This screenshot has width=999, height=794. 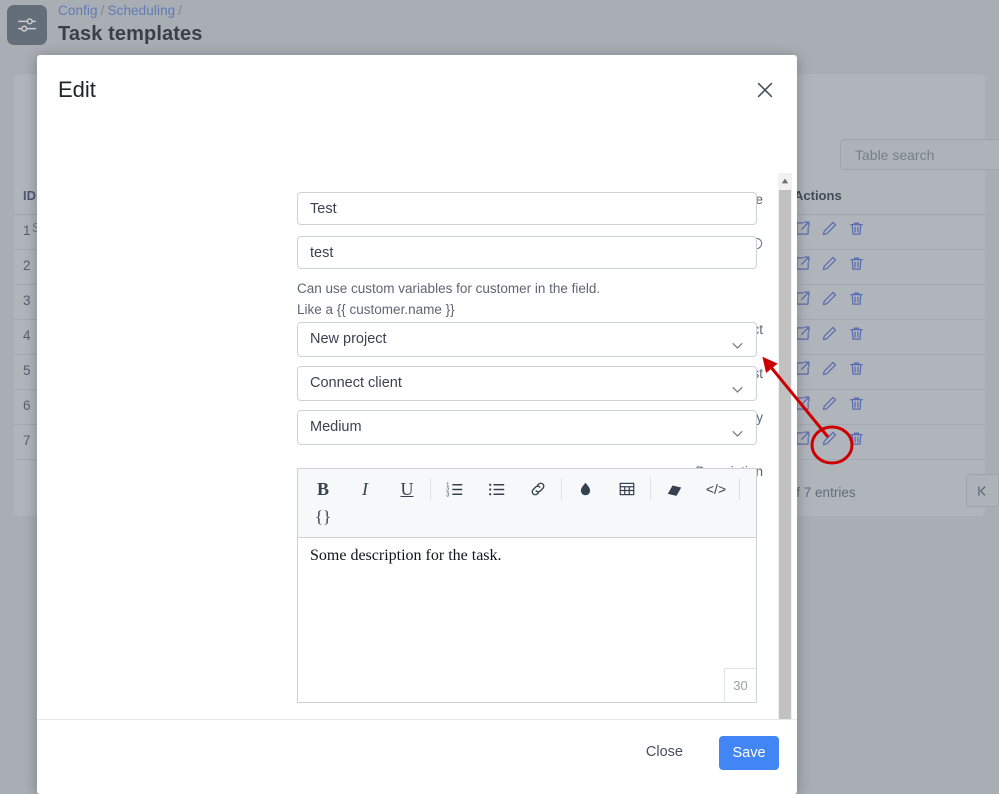 What do you see at coordinates (527, 427) in the screenshot?
I see `priority-select: Medium` at bounding box center [527, 427].